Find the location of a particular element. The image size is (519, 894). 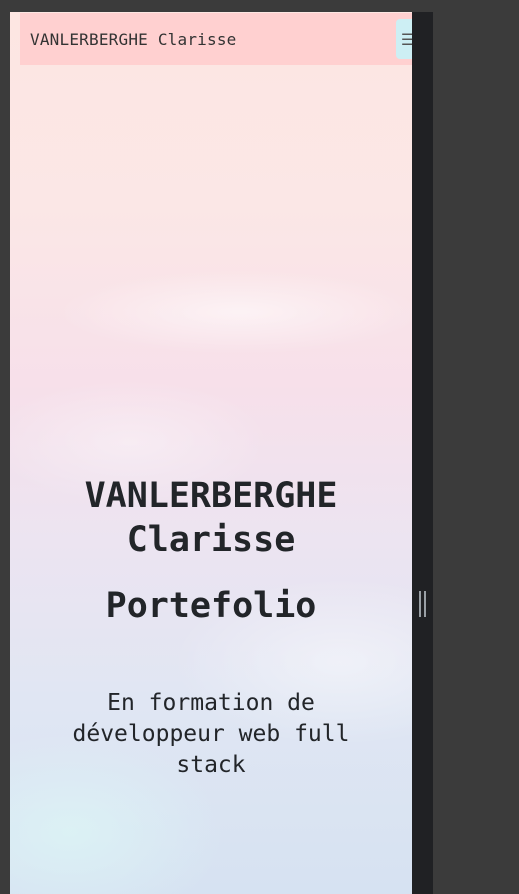

hero-title: Portefolio is located at coordinates (211, 606).